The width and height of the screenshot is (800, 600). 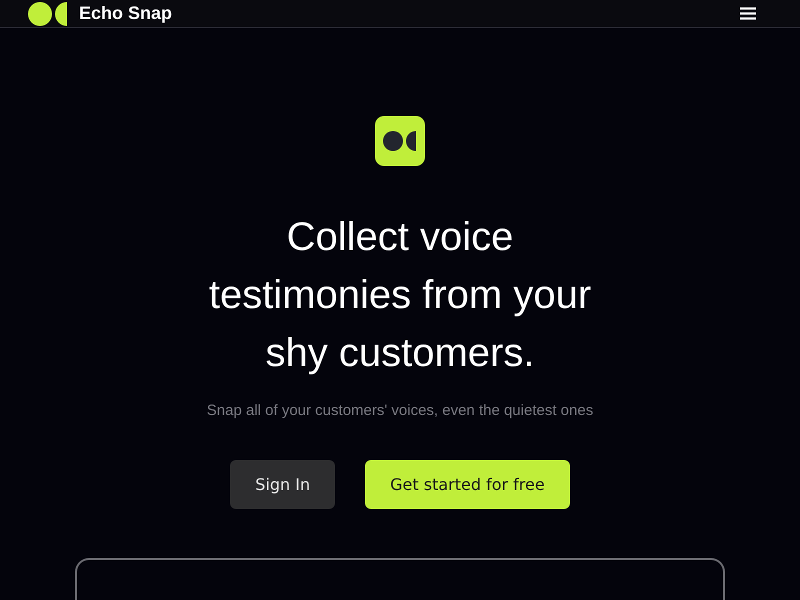 I want to click on menu-icon, so click(x=748, y=13).